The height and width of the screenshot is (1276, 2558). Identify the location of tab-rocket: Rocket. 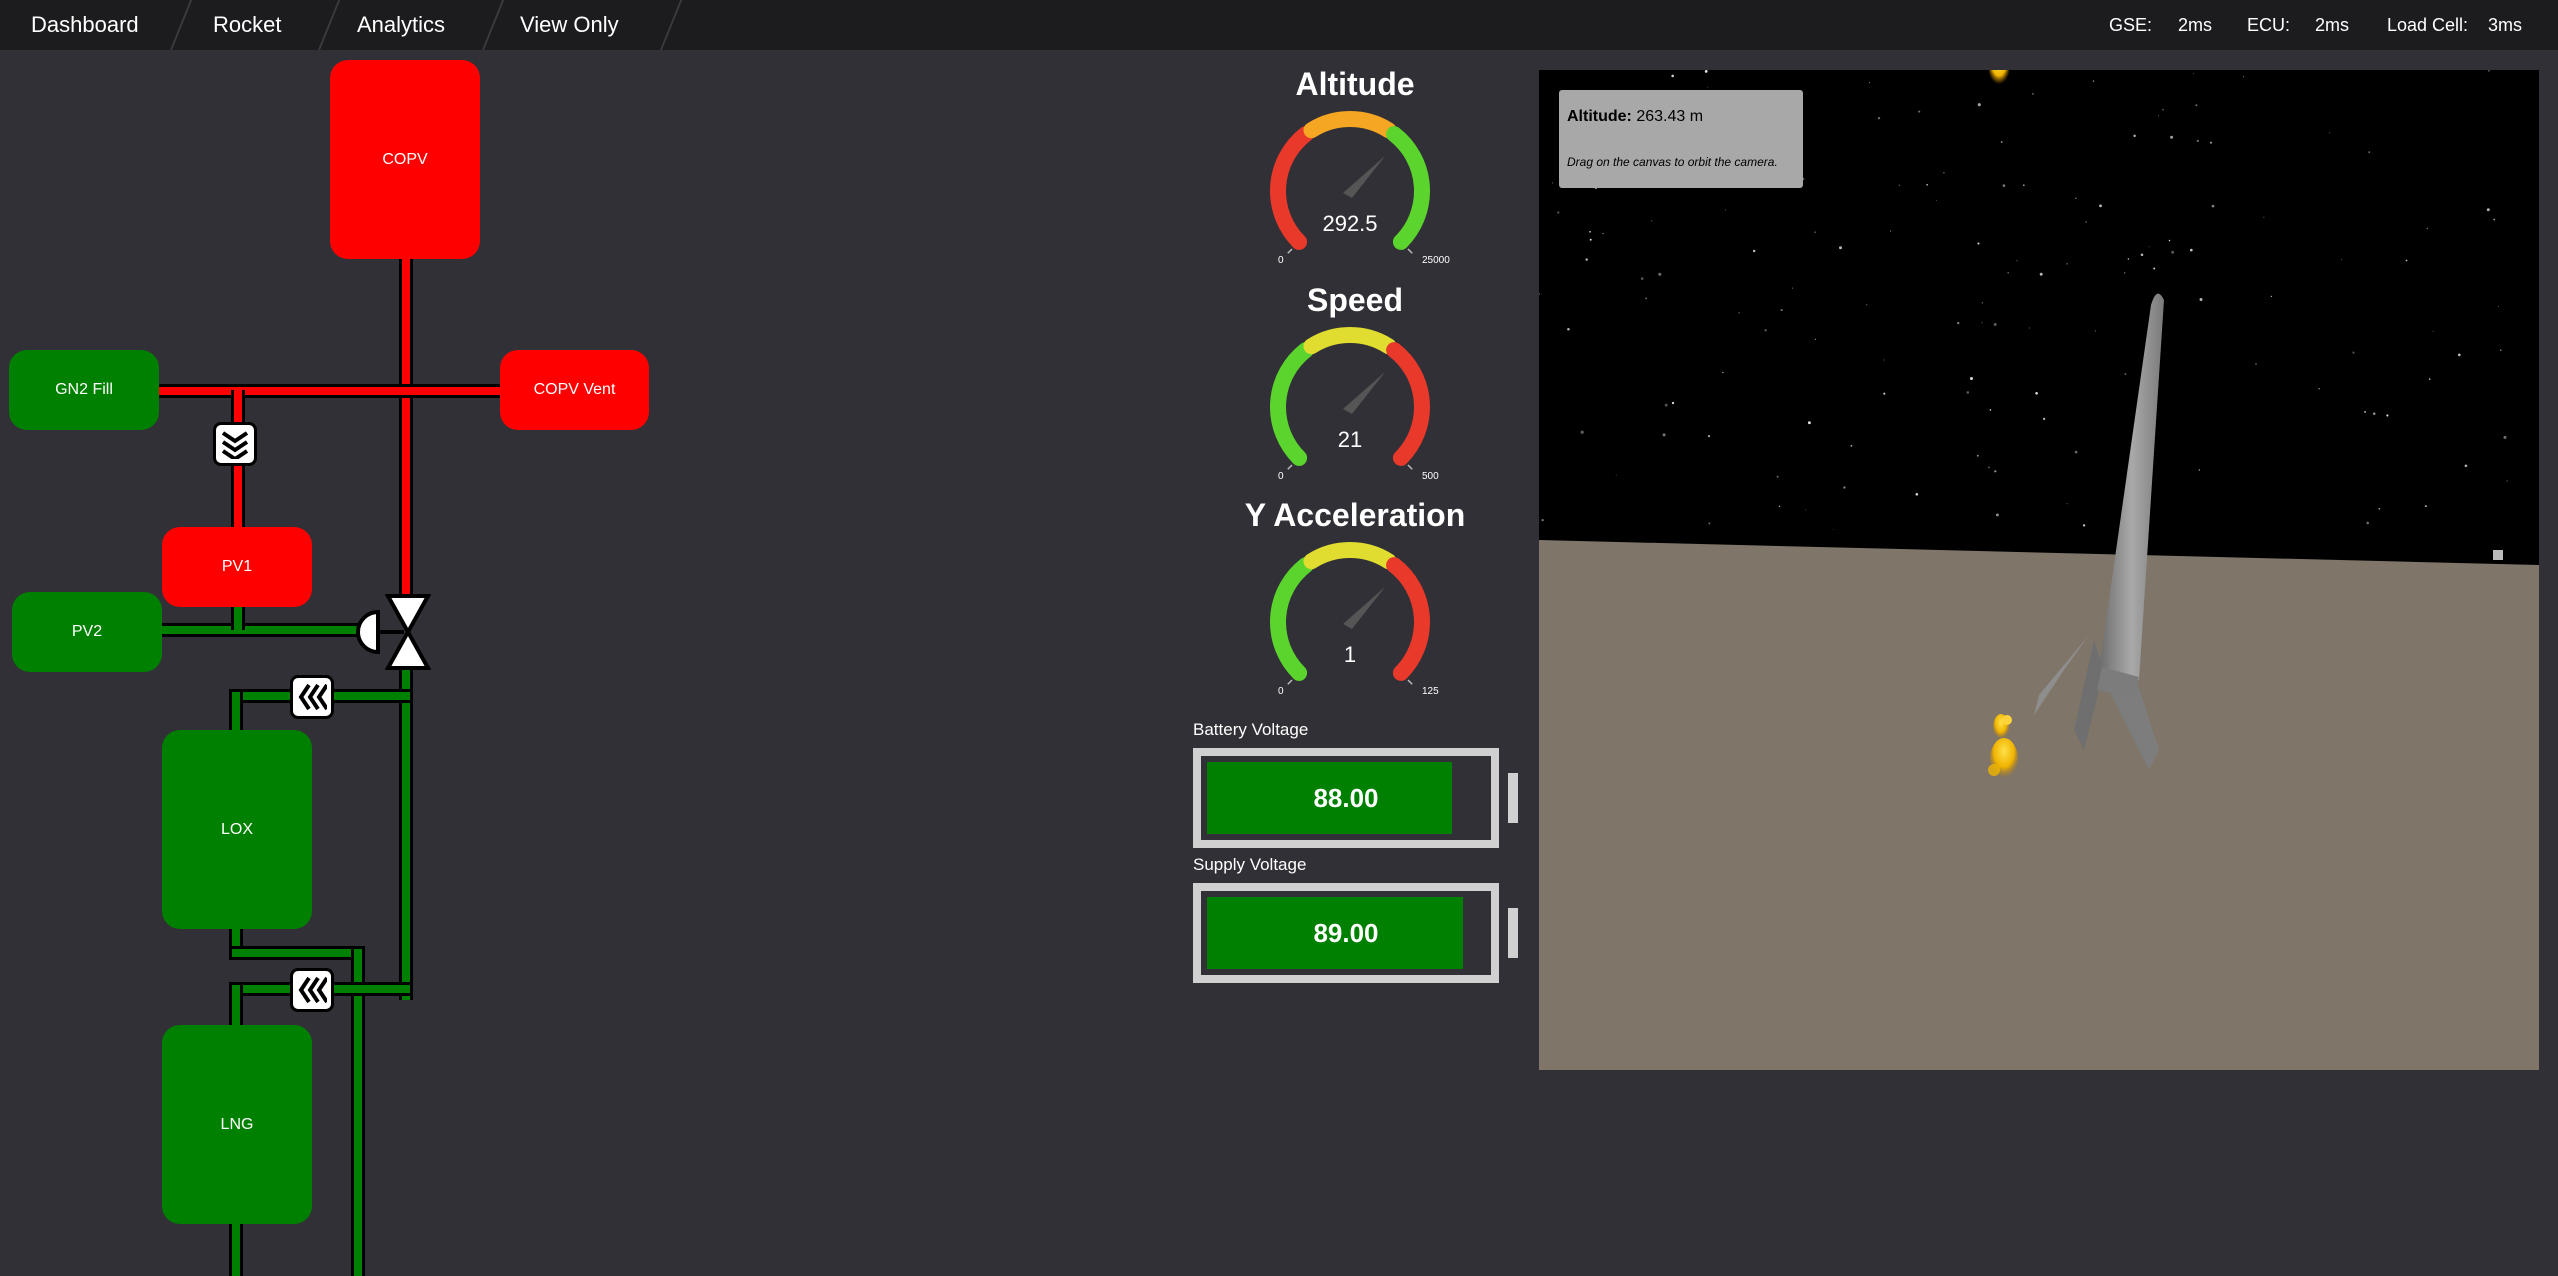
(247, 25).